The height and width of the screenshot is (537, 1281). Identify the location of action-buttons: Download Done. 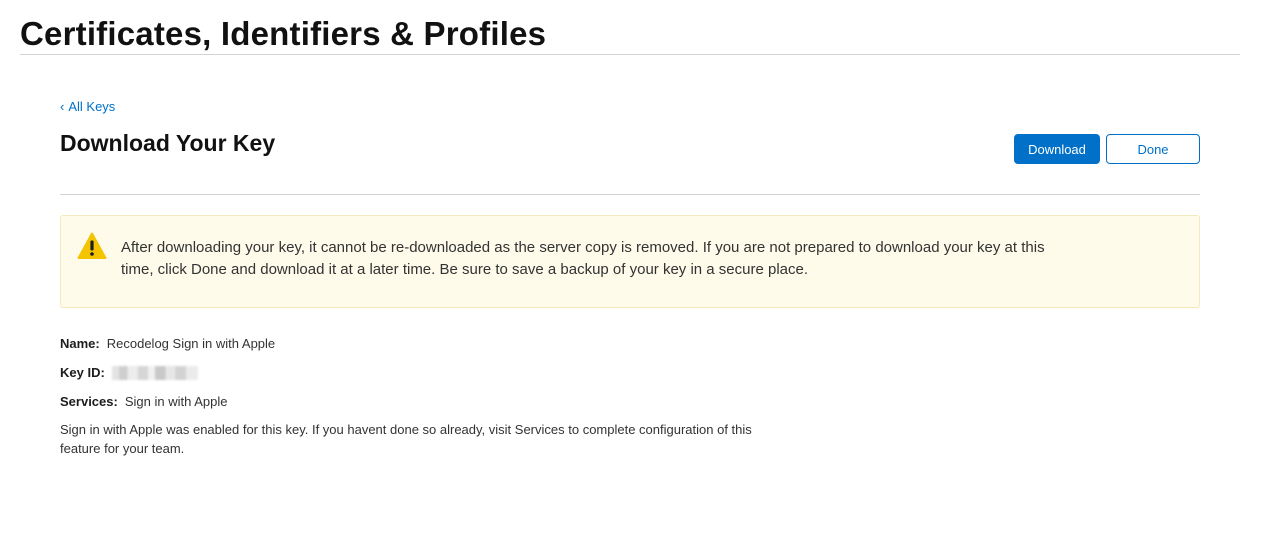
(1107, 149).